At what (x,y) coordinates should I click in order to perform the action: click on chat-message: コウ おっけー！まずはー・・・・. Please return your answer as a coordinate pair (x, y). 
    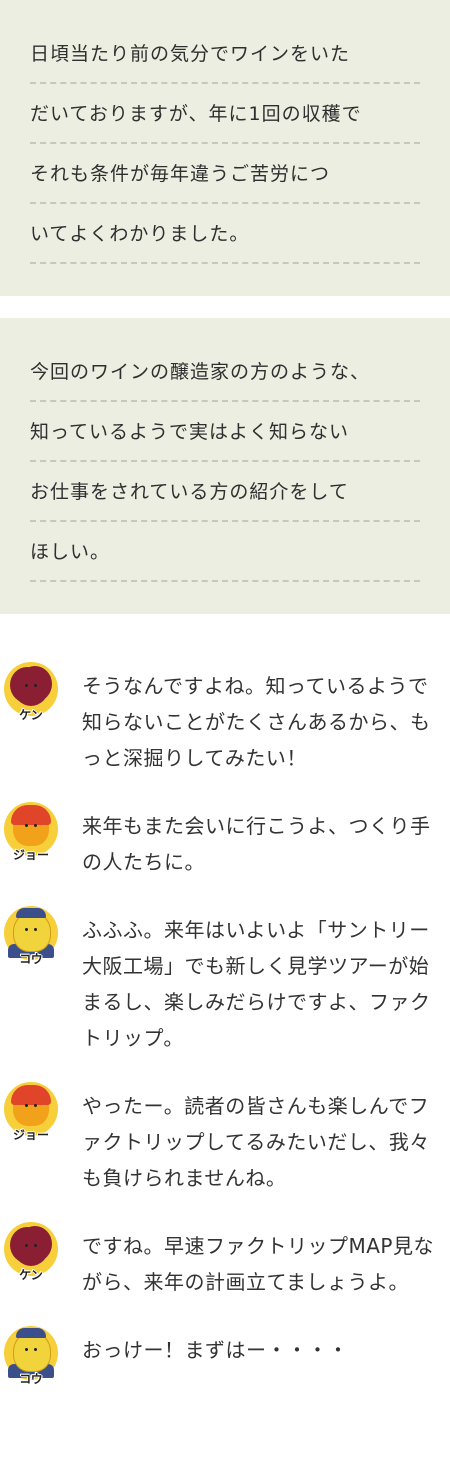
    Looking at the image, I should click on (225, 1358).